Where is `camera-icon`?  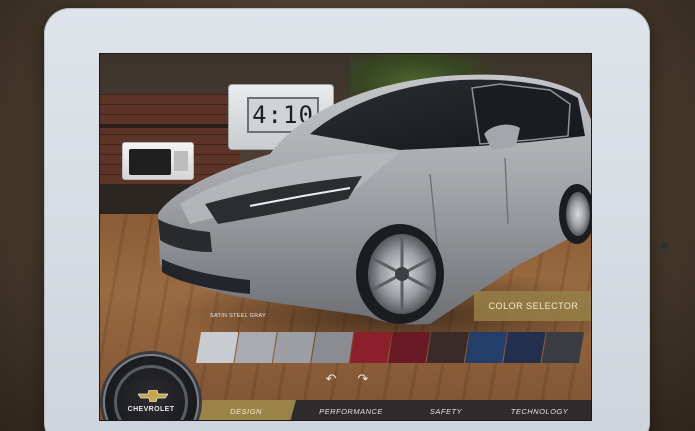
camera-icon is located at coordinates (664, 245).